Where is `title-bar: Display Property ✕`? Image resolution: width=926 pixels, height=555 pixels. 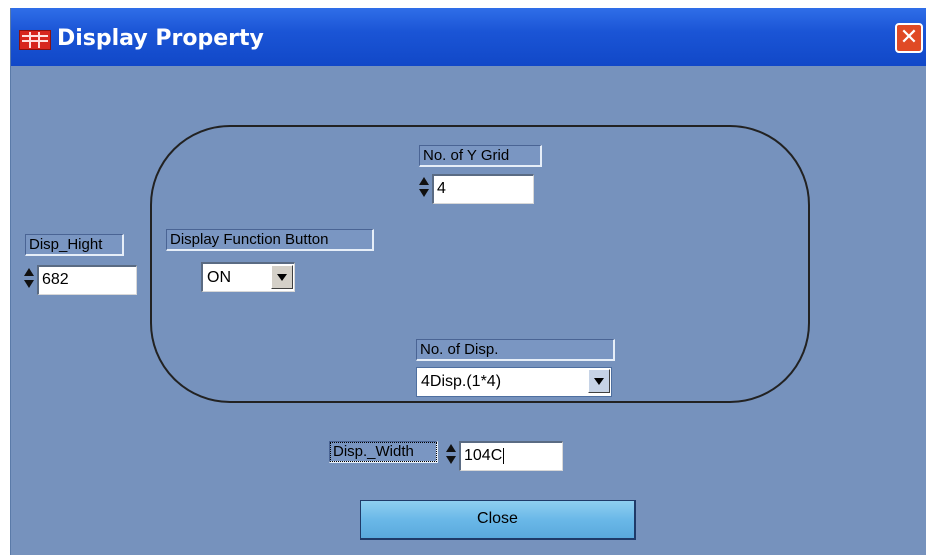 title-bar: Display Property ✕ is located at coordinates (468, 37).